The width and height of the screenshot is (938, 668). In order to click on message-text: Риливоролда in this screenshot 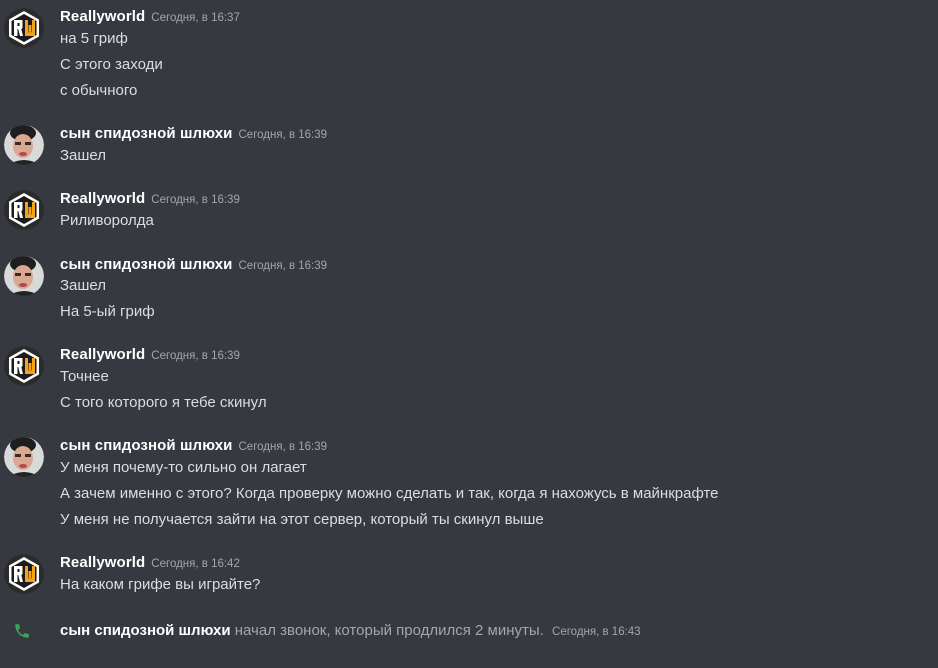, I will do `click(107, 220)`.